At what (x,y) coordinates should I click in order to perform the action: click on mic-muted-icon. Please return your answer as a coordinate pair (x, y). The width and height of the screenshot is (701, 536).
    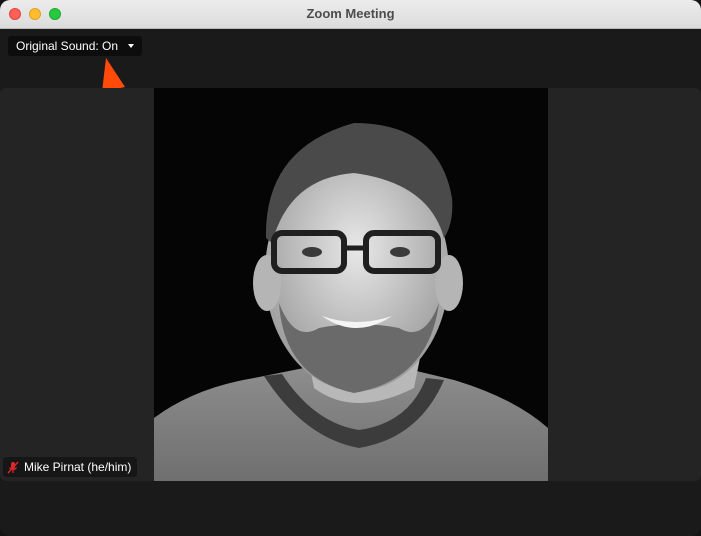
    Looking at the image, I should click on (13, 467).